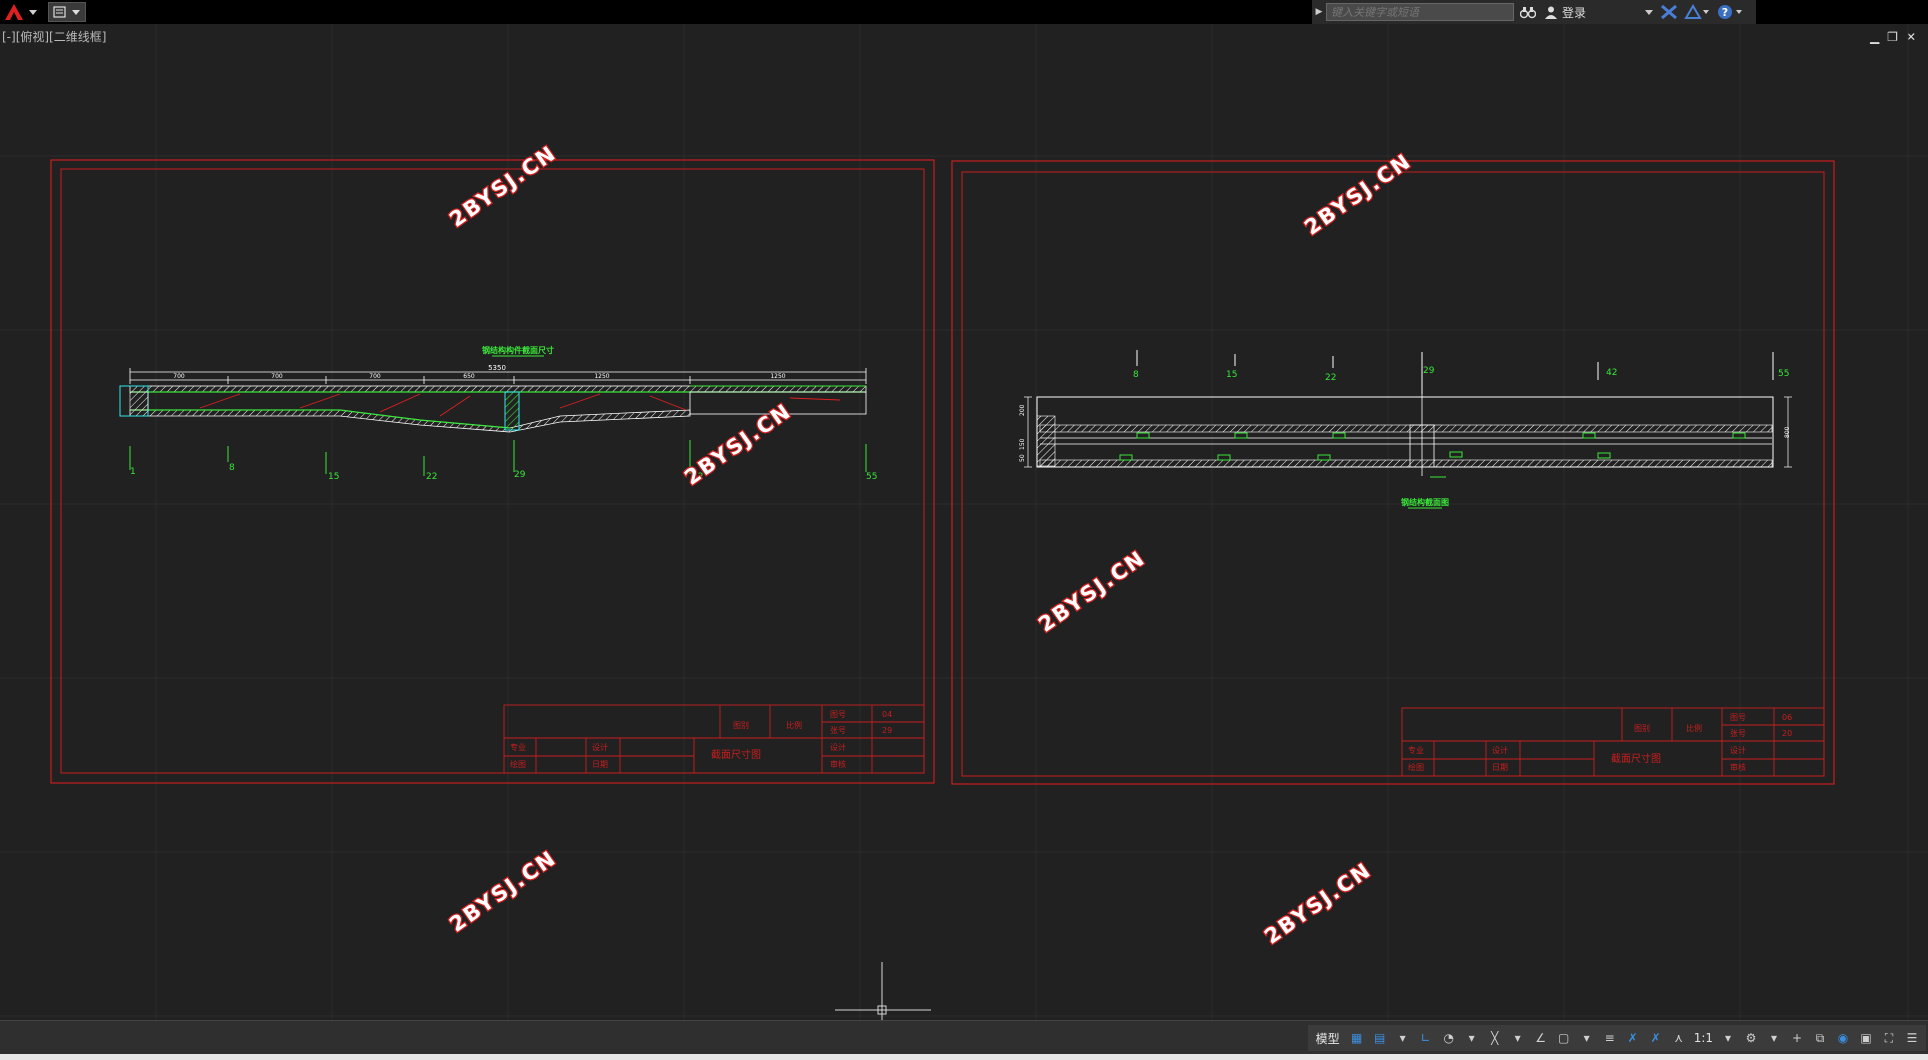  I want to click on object-snap-tracking-icon: ∠, so click(1541, 1038).